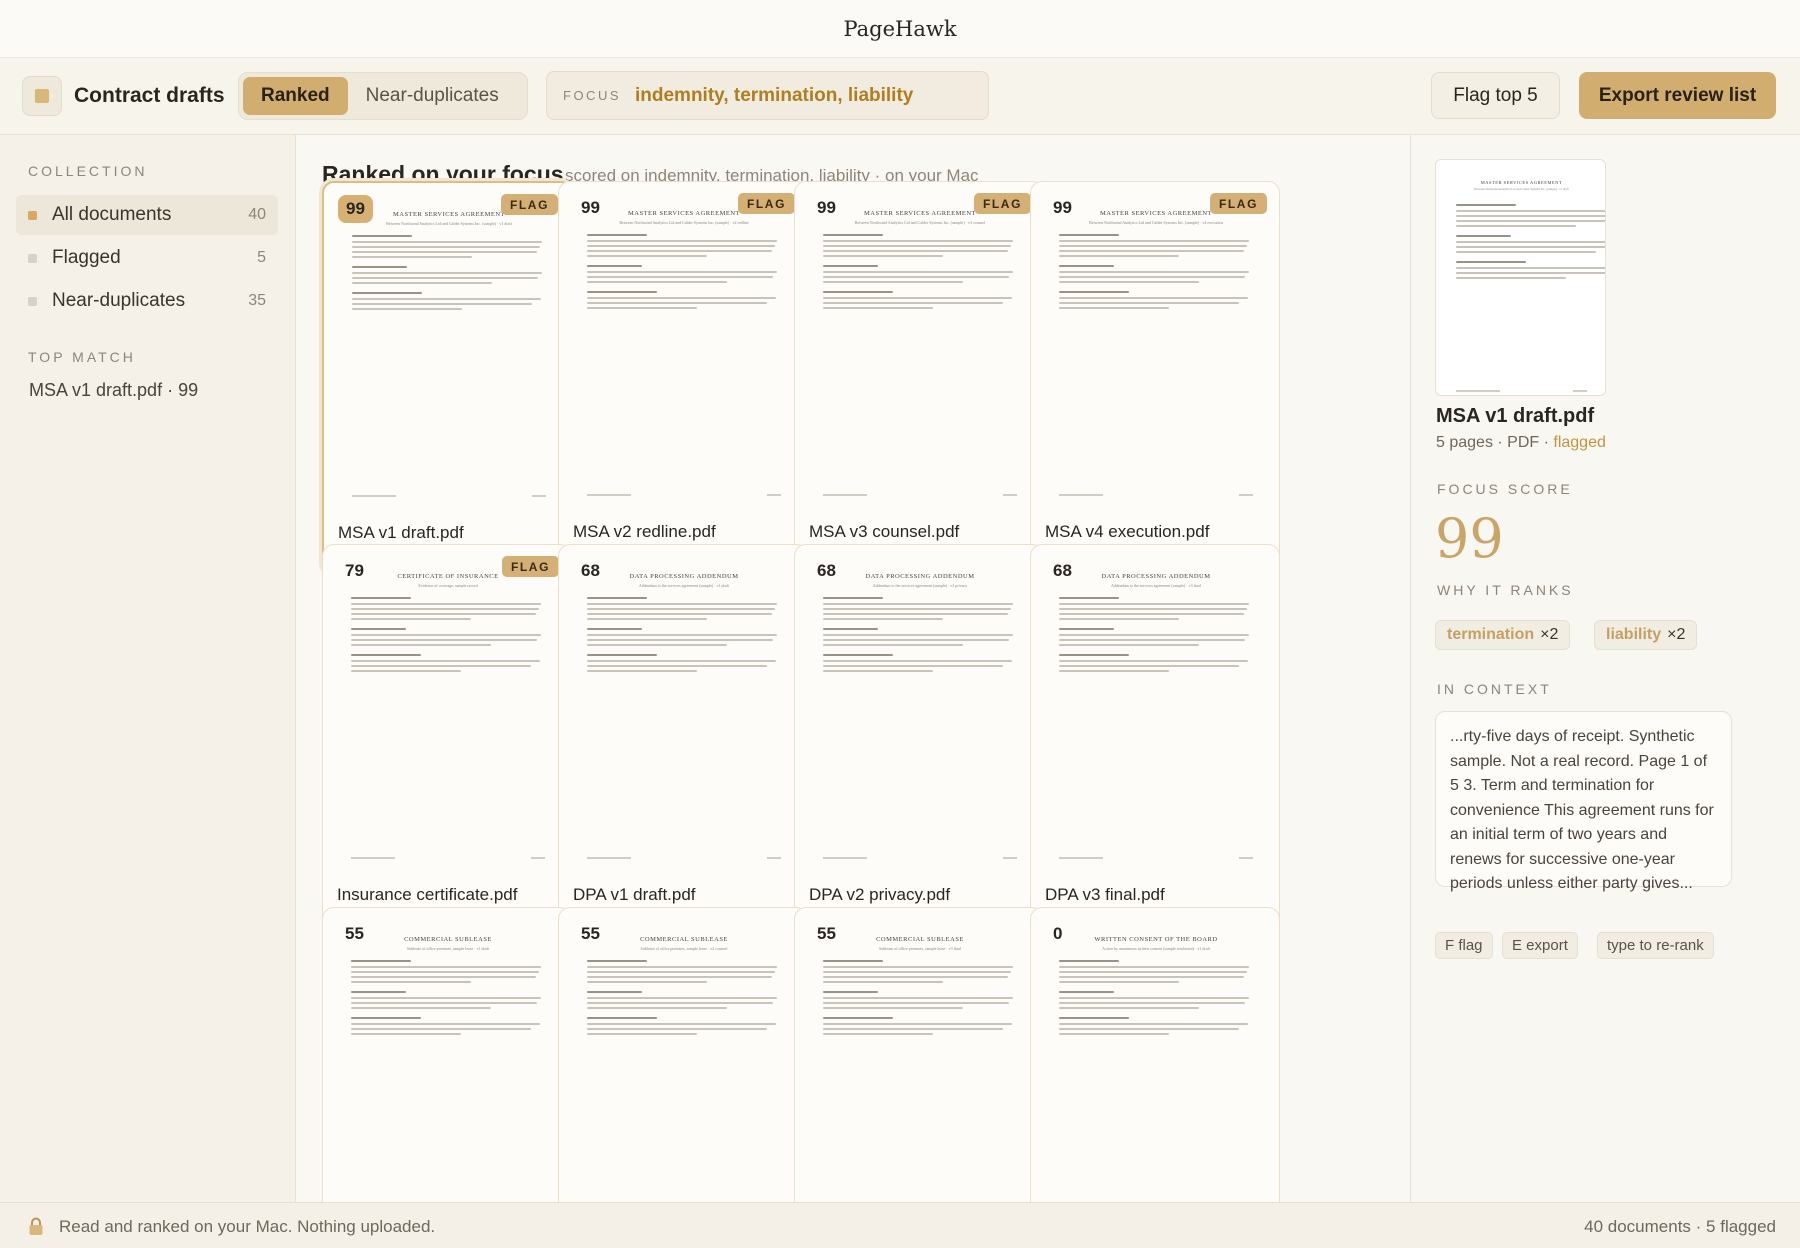  I want to click on reason-chip-liability: liability ×2, so click(1646, 635).